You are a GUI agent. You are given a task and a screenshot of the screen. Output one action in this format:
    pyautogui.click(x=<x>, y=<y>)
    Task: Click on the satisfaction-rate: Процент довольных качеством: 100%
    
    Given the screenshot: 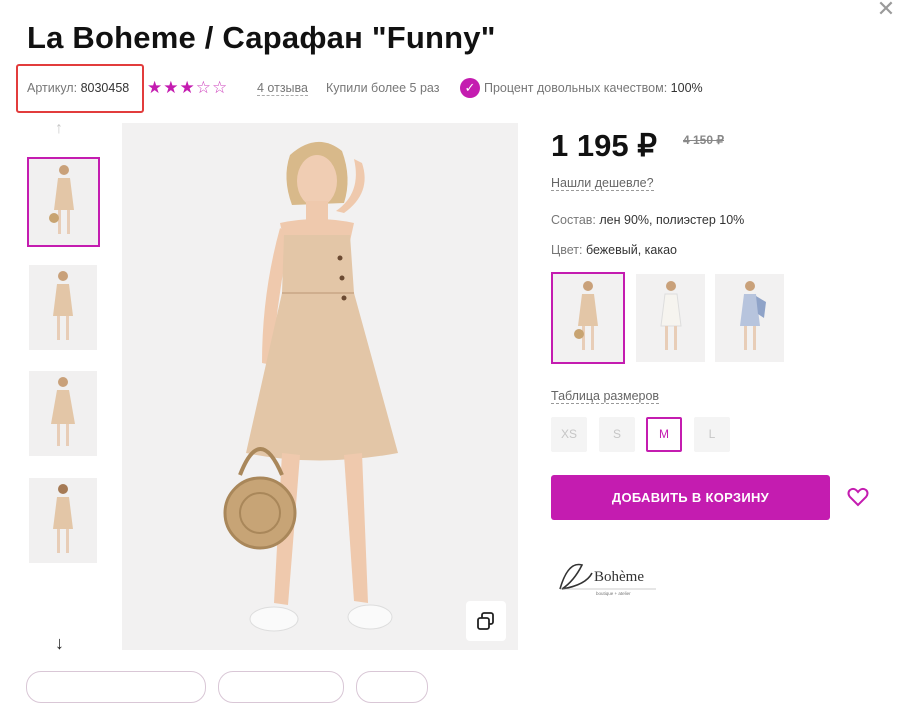 What is the action you would take?
    pyautogui.click(x=593, y=88)
    